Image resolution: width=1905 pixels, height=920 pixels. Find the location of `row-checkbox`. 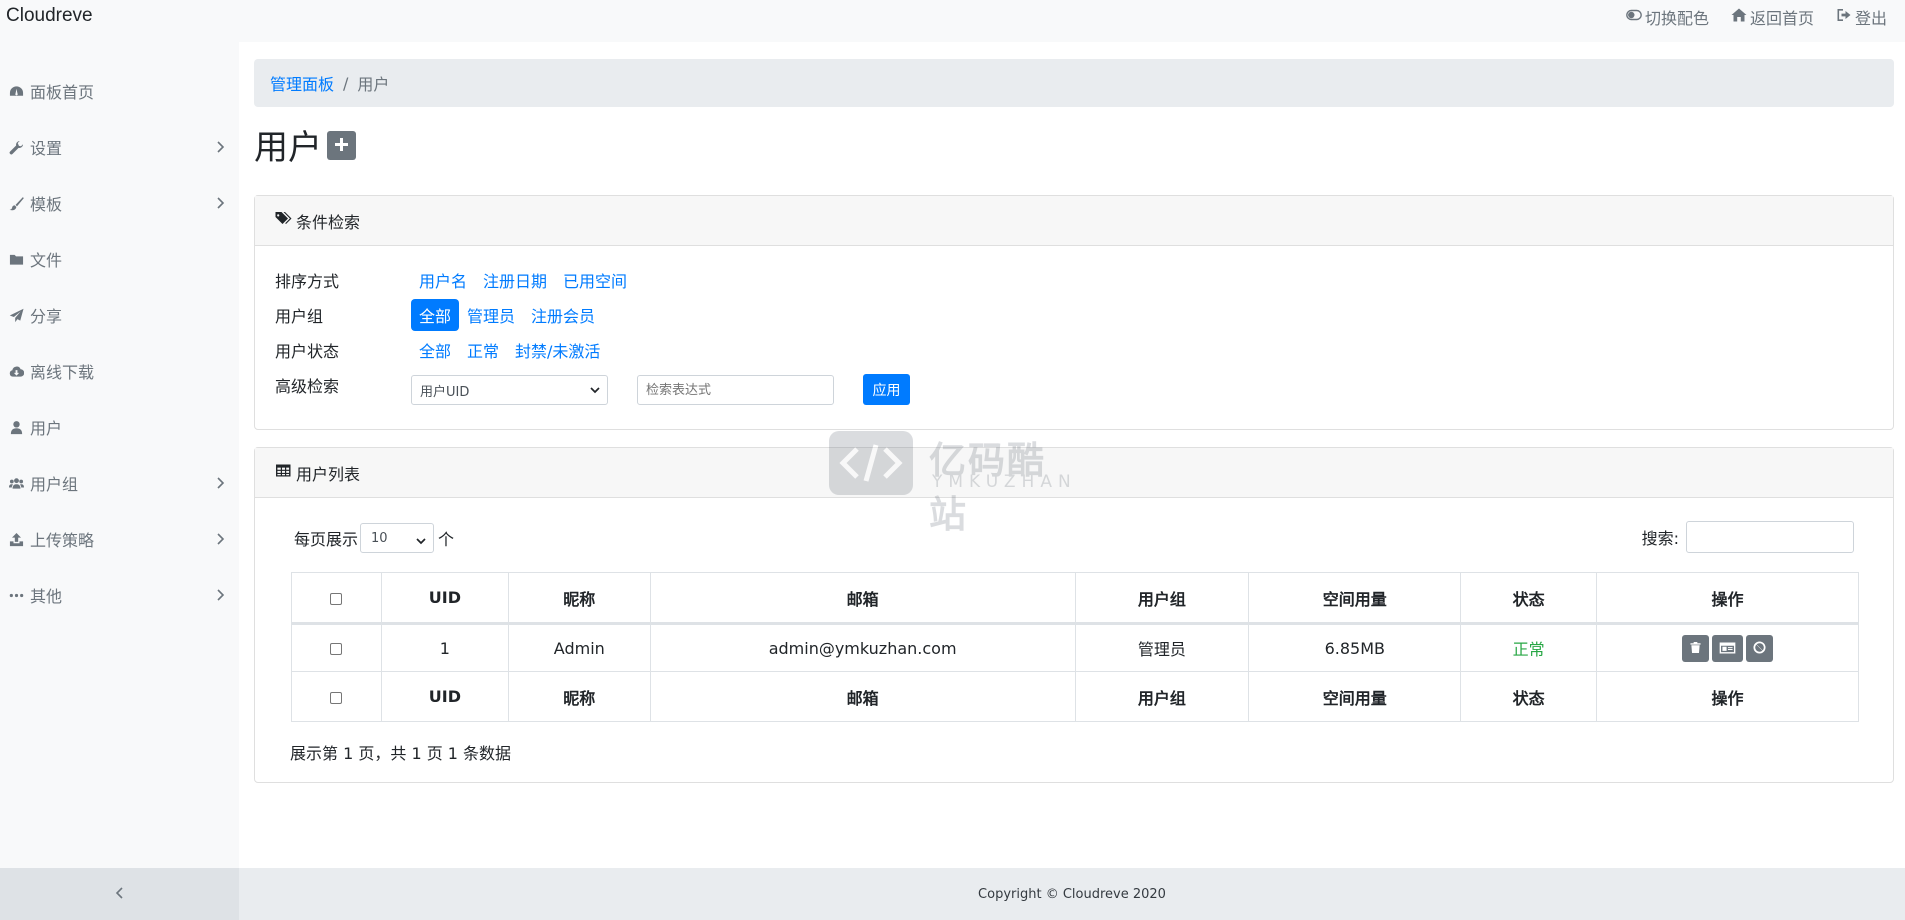

row-checkbox is located at coordinates (336, 649).